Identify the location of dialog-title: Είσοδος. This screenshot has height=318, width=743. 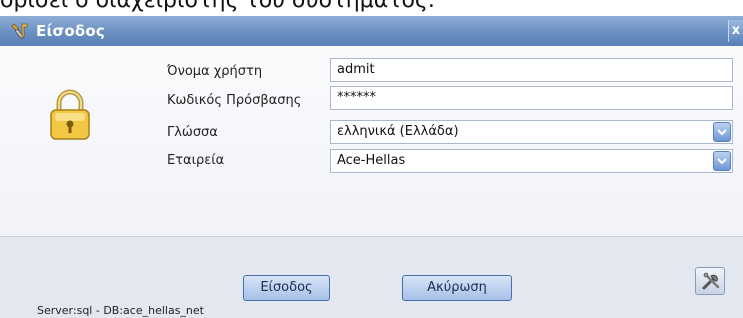
(70, 31).